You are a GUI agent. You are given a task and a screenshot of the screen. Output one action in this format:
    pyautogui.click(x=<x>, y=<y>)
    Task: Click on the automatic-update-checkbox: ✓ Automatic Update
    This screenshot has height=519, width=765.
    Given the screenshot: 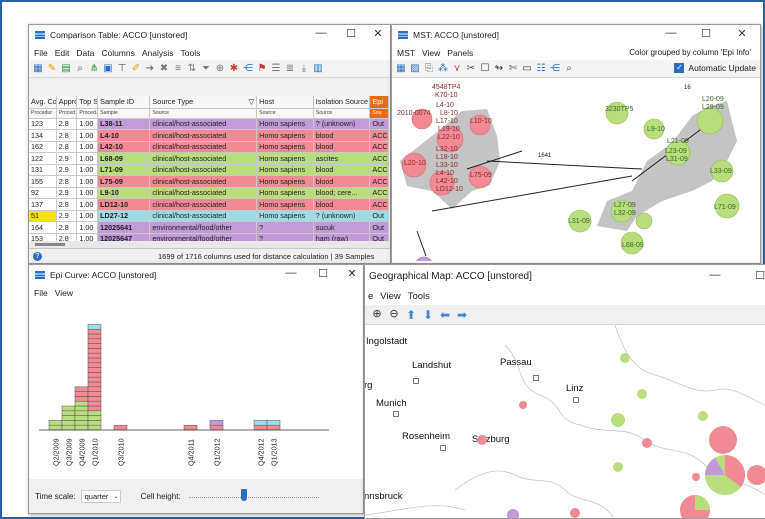 What is the action you would take?
    pyautogui.click(x=715, y=68)
    